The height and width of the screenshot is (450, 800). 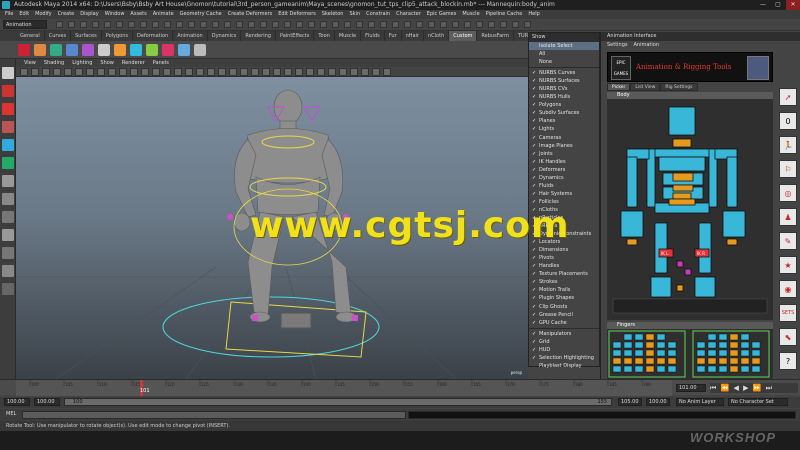 I want to click on playback-start-field: 100.00, so click(x=47, y=402).